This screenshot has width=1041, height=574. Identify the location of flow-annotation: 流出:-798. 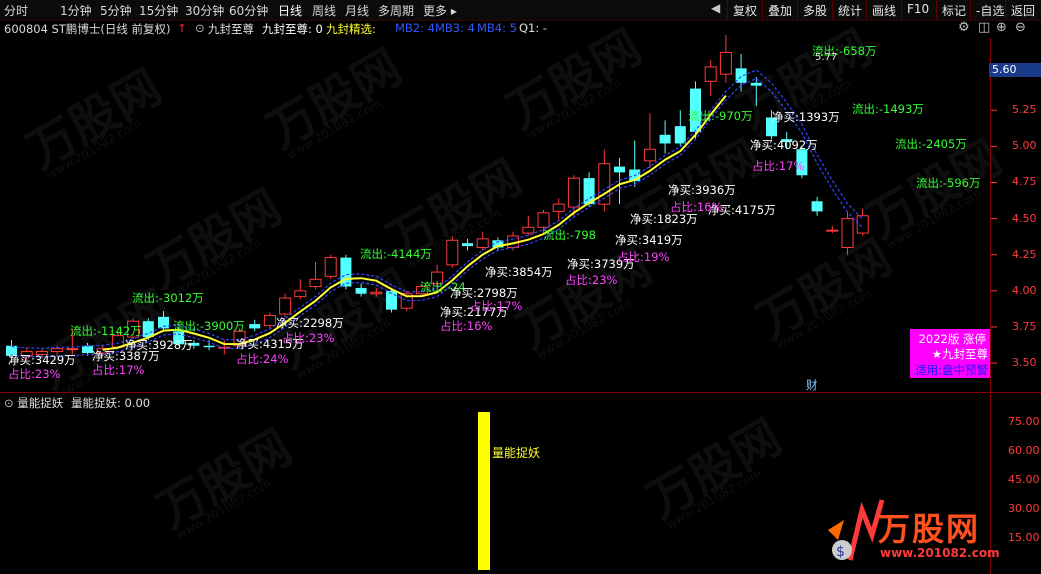
(569, 235).